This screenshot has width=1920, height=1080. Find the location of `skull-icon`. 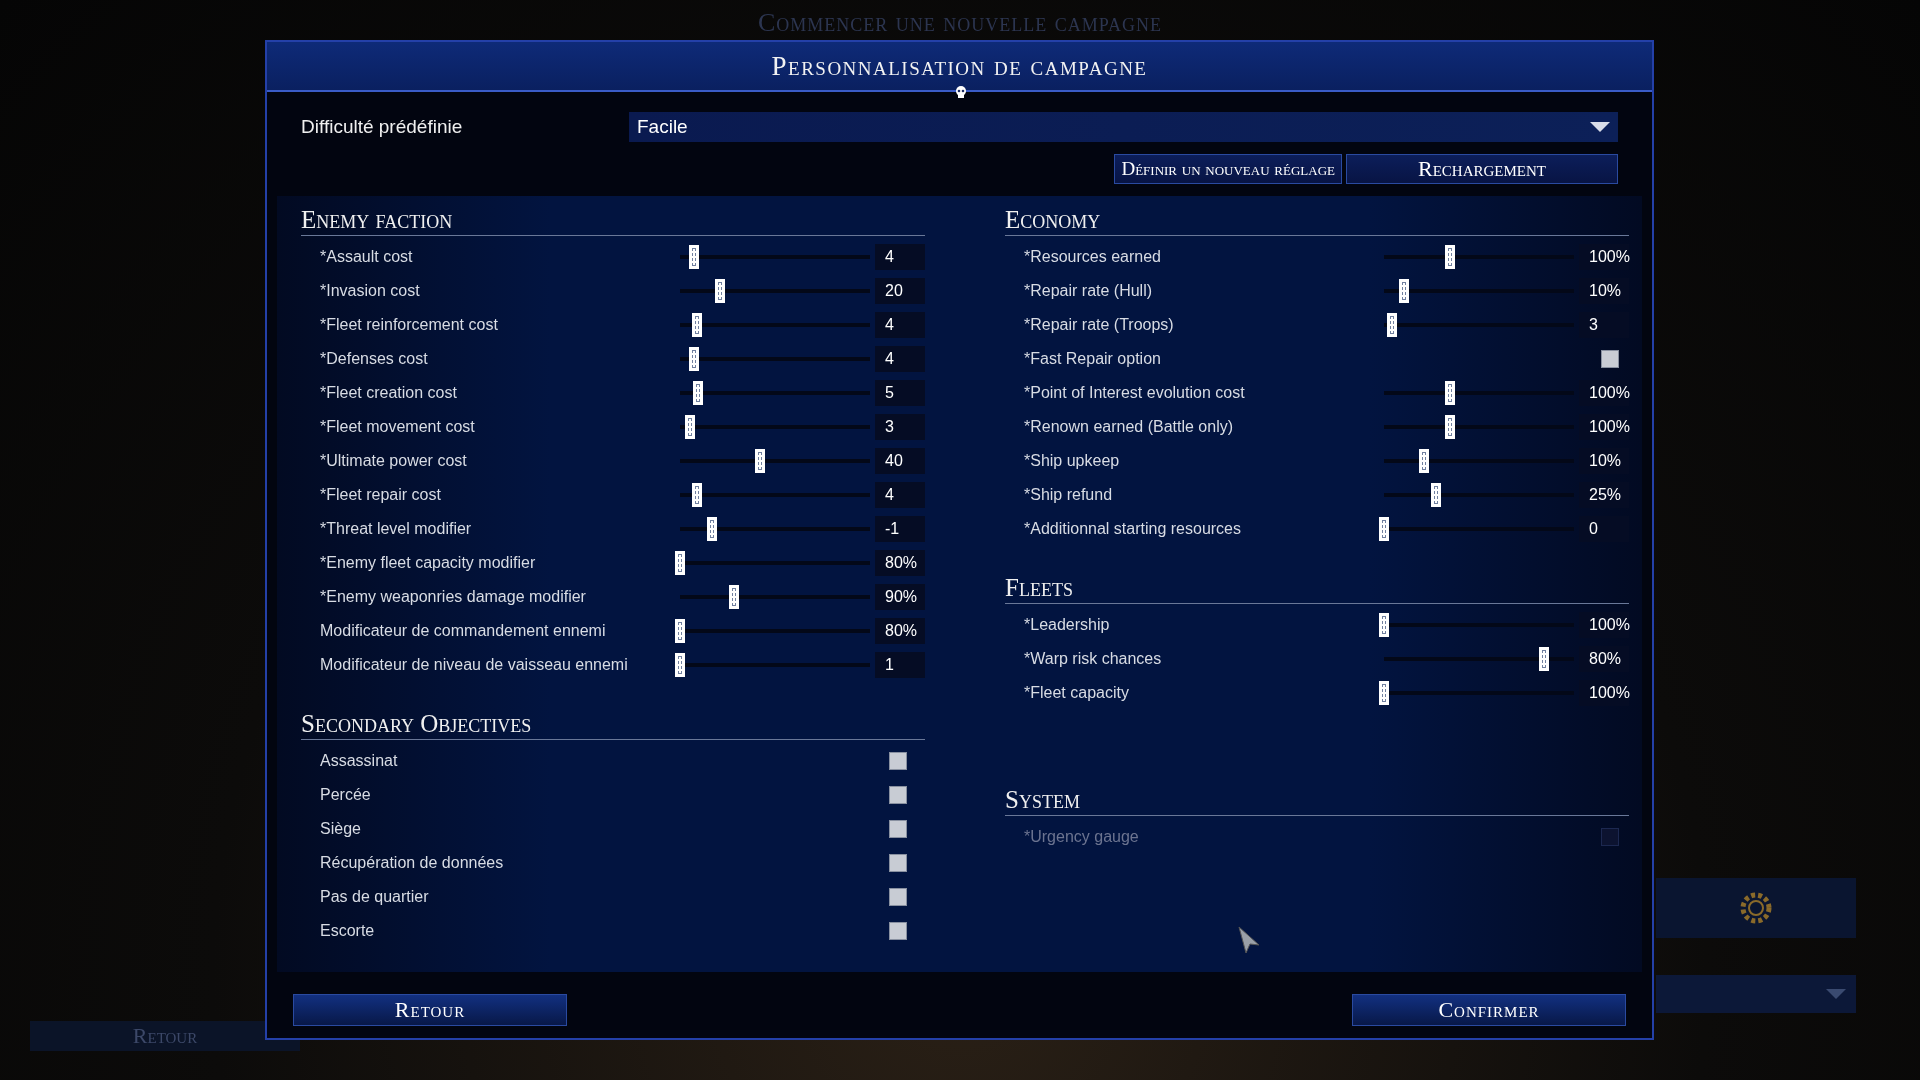

skull-icon is located at coordinates (961, 92).